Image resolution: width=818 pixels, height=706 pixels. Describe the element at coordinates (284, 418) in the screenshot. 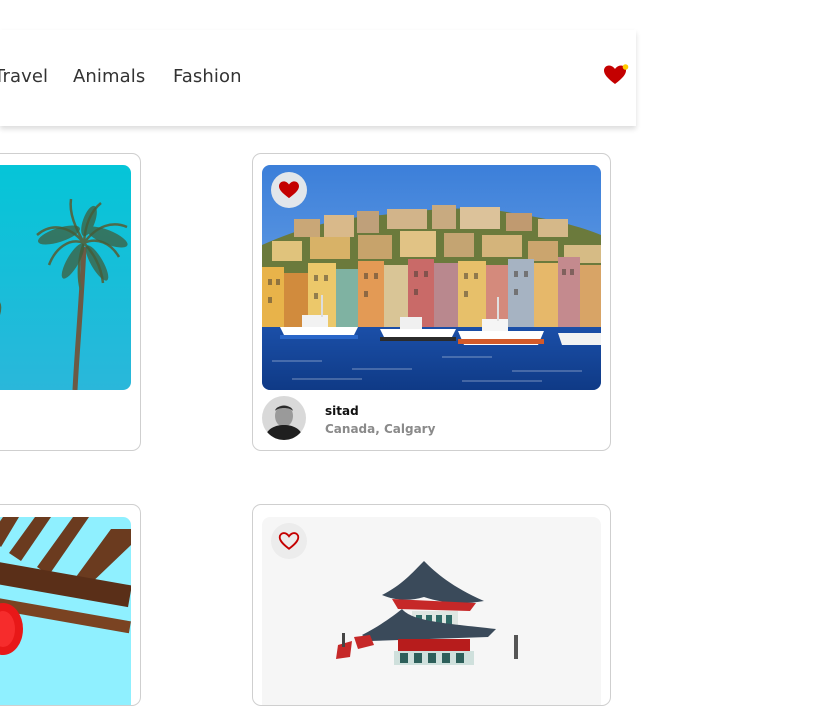

I see `author-avatar` at that location.